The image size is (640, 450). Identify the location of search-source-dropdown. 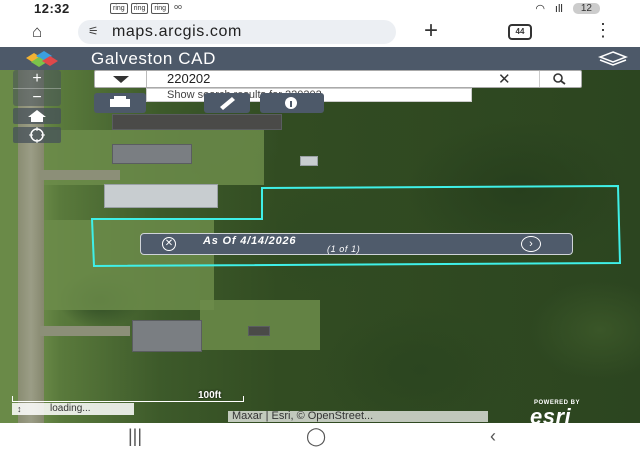
(121, 79).